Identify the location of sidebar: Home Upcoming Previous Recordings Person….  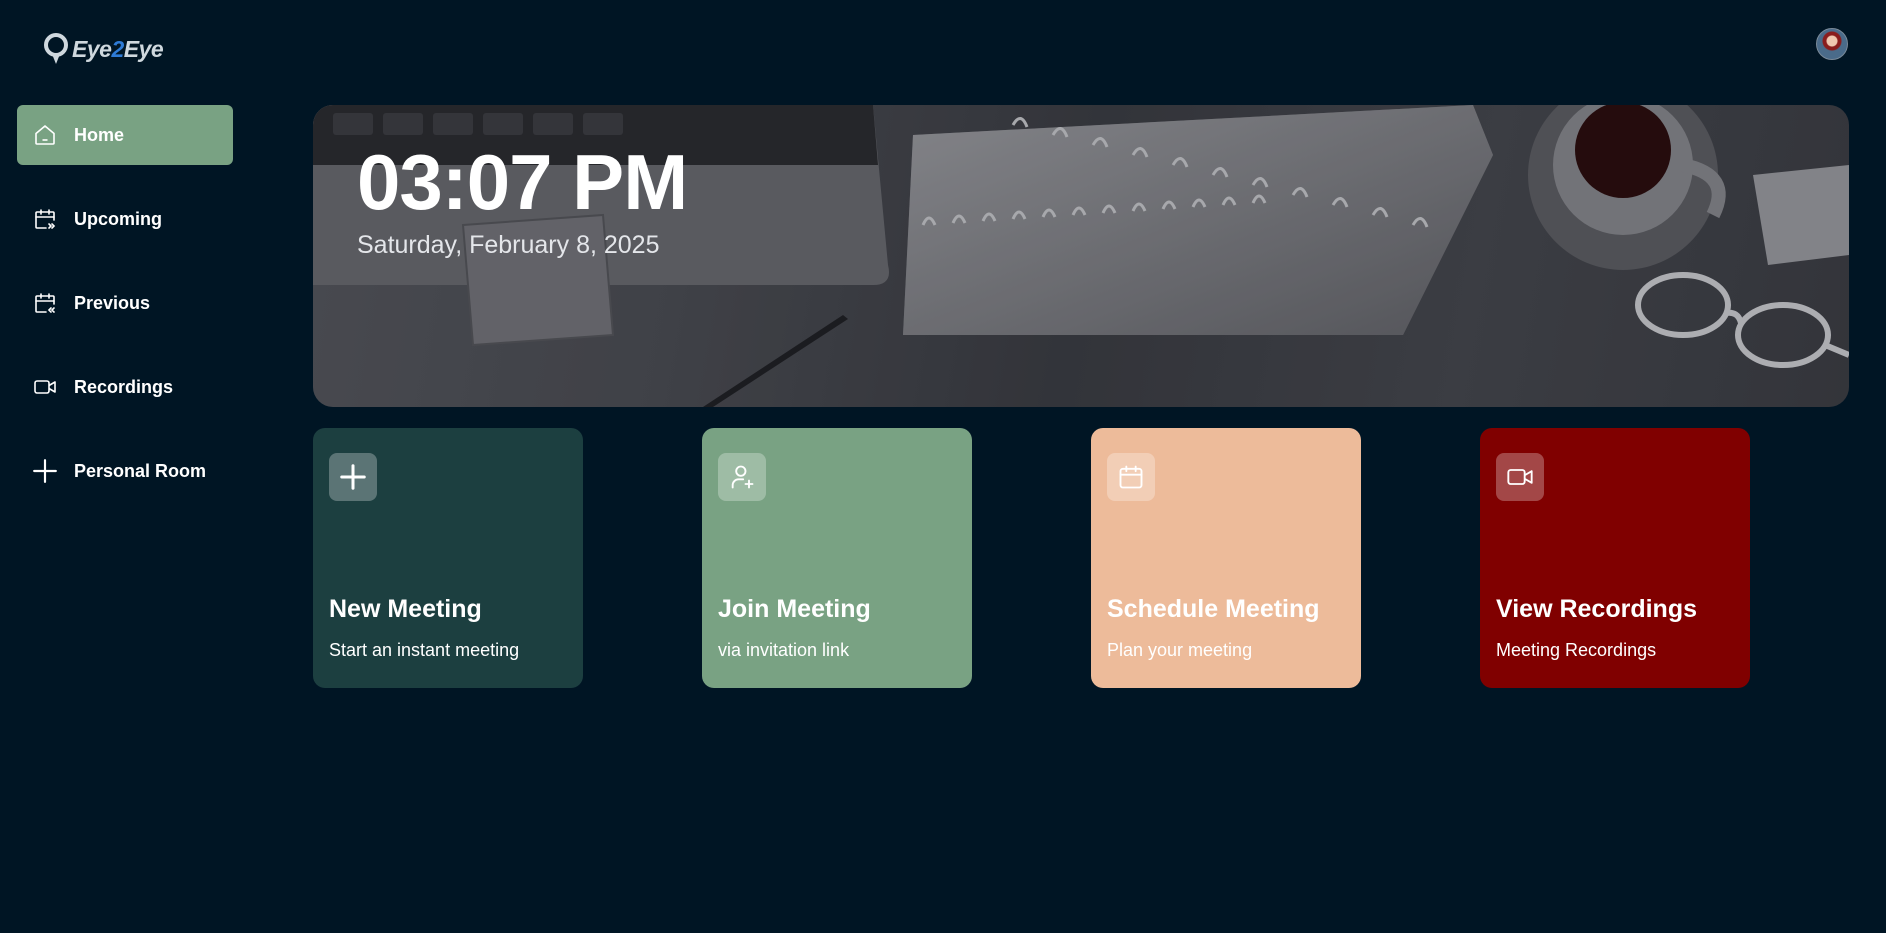
(125, 315).